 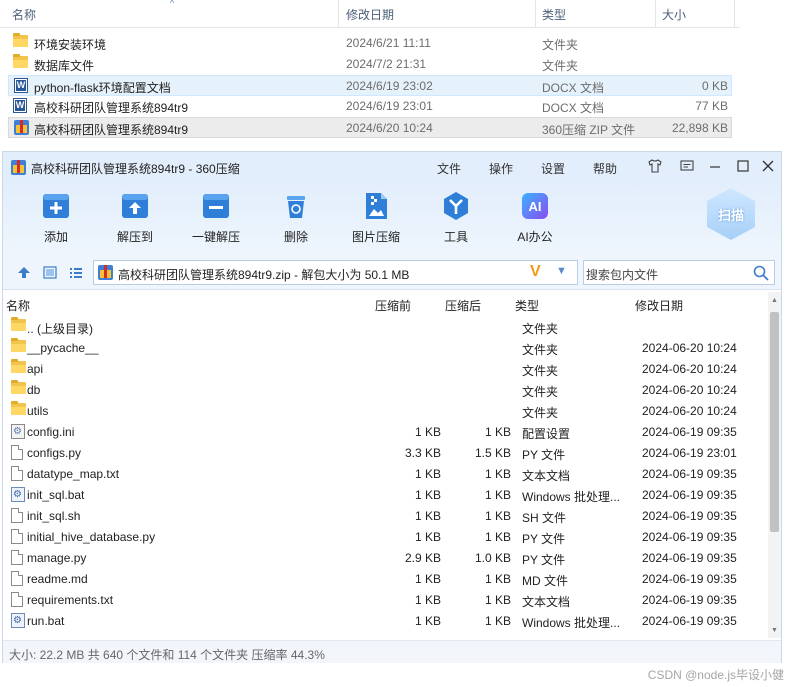 What do you see at coordinates (732, 217) in the screenshot?
I see `scan-button: 扫描` at bounding box center [732, 217].